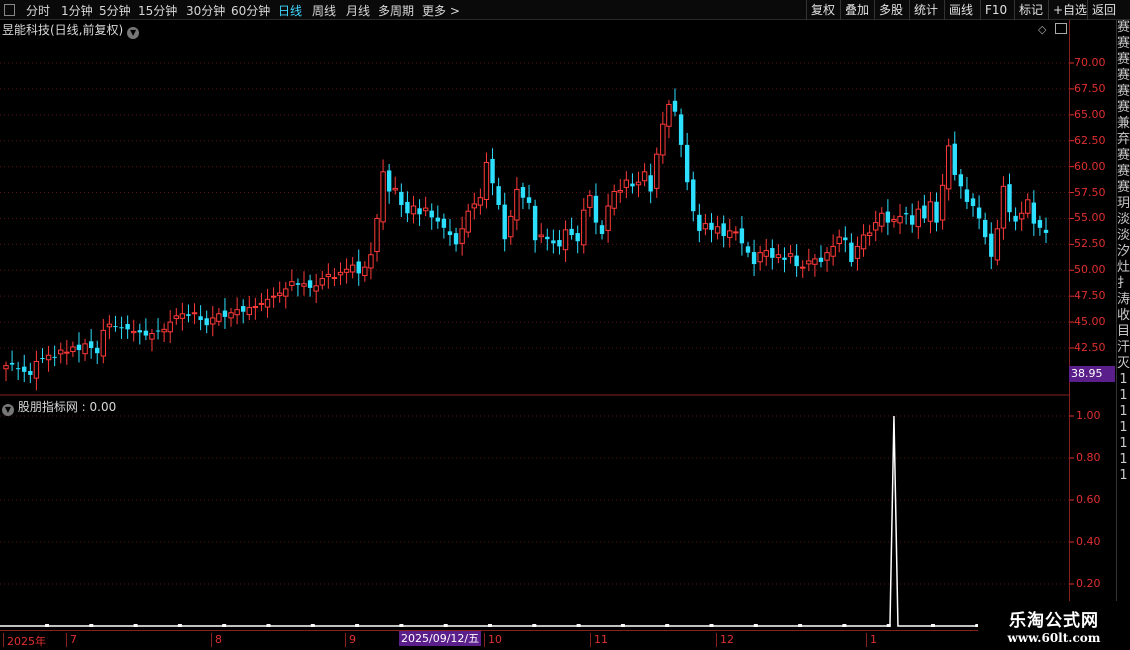 The height and width of the screenshot is (650, 1130). I want to click on watermark-line2: www.60lt.com, so click(1054, 638).